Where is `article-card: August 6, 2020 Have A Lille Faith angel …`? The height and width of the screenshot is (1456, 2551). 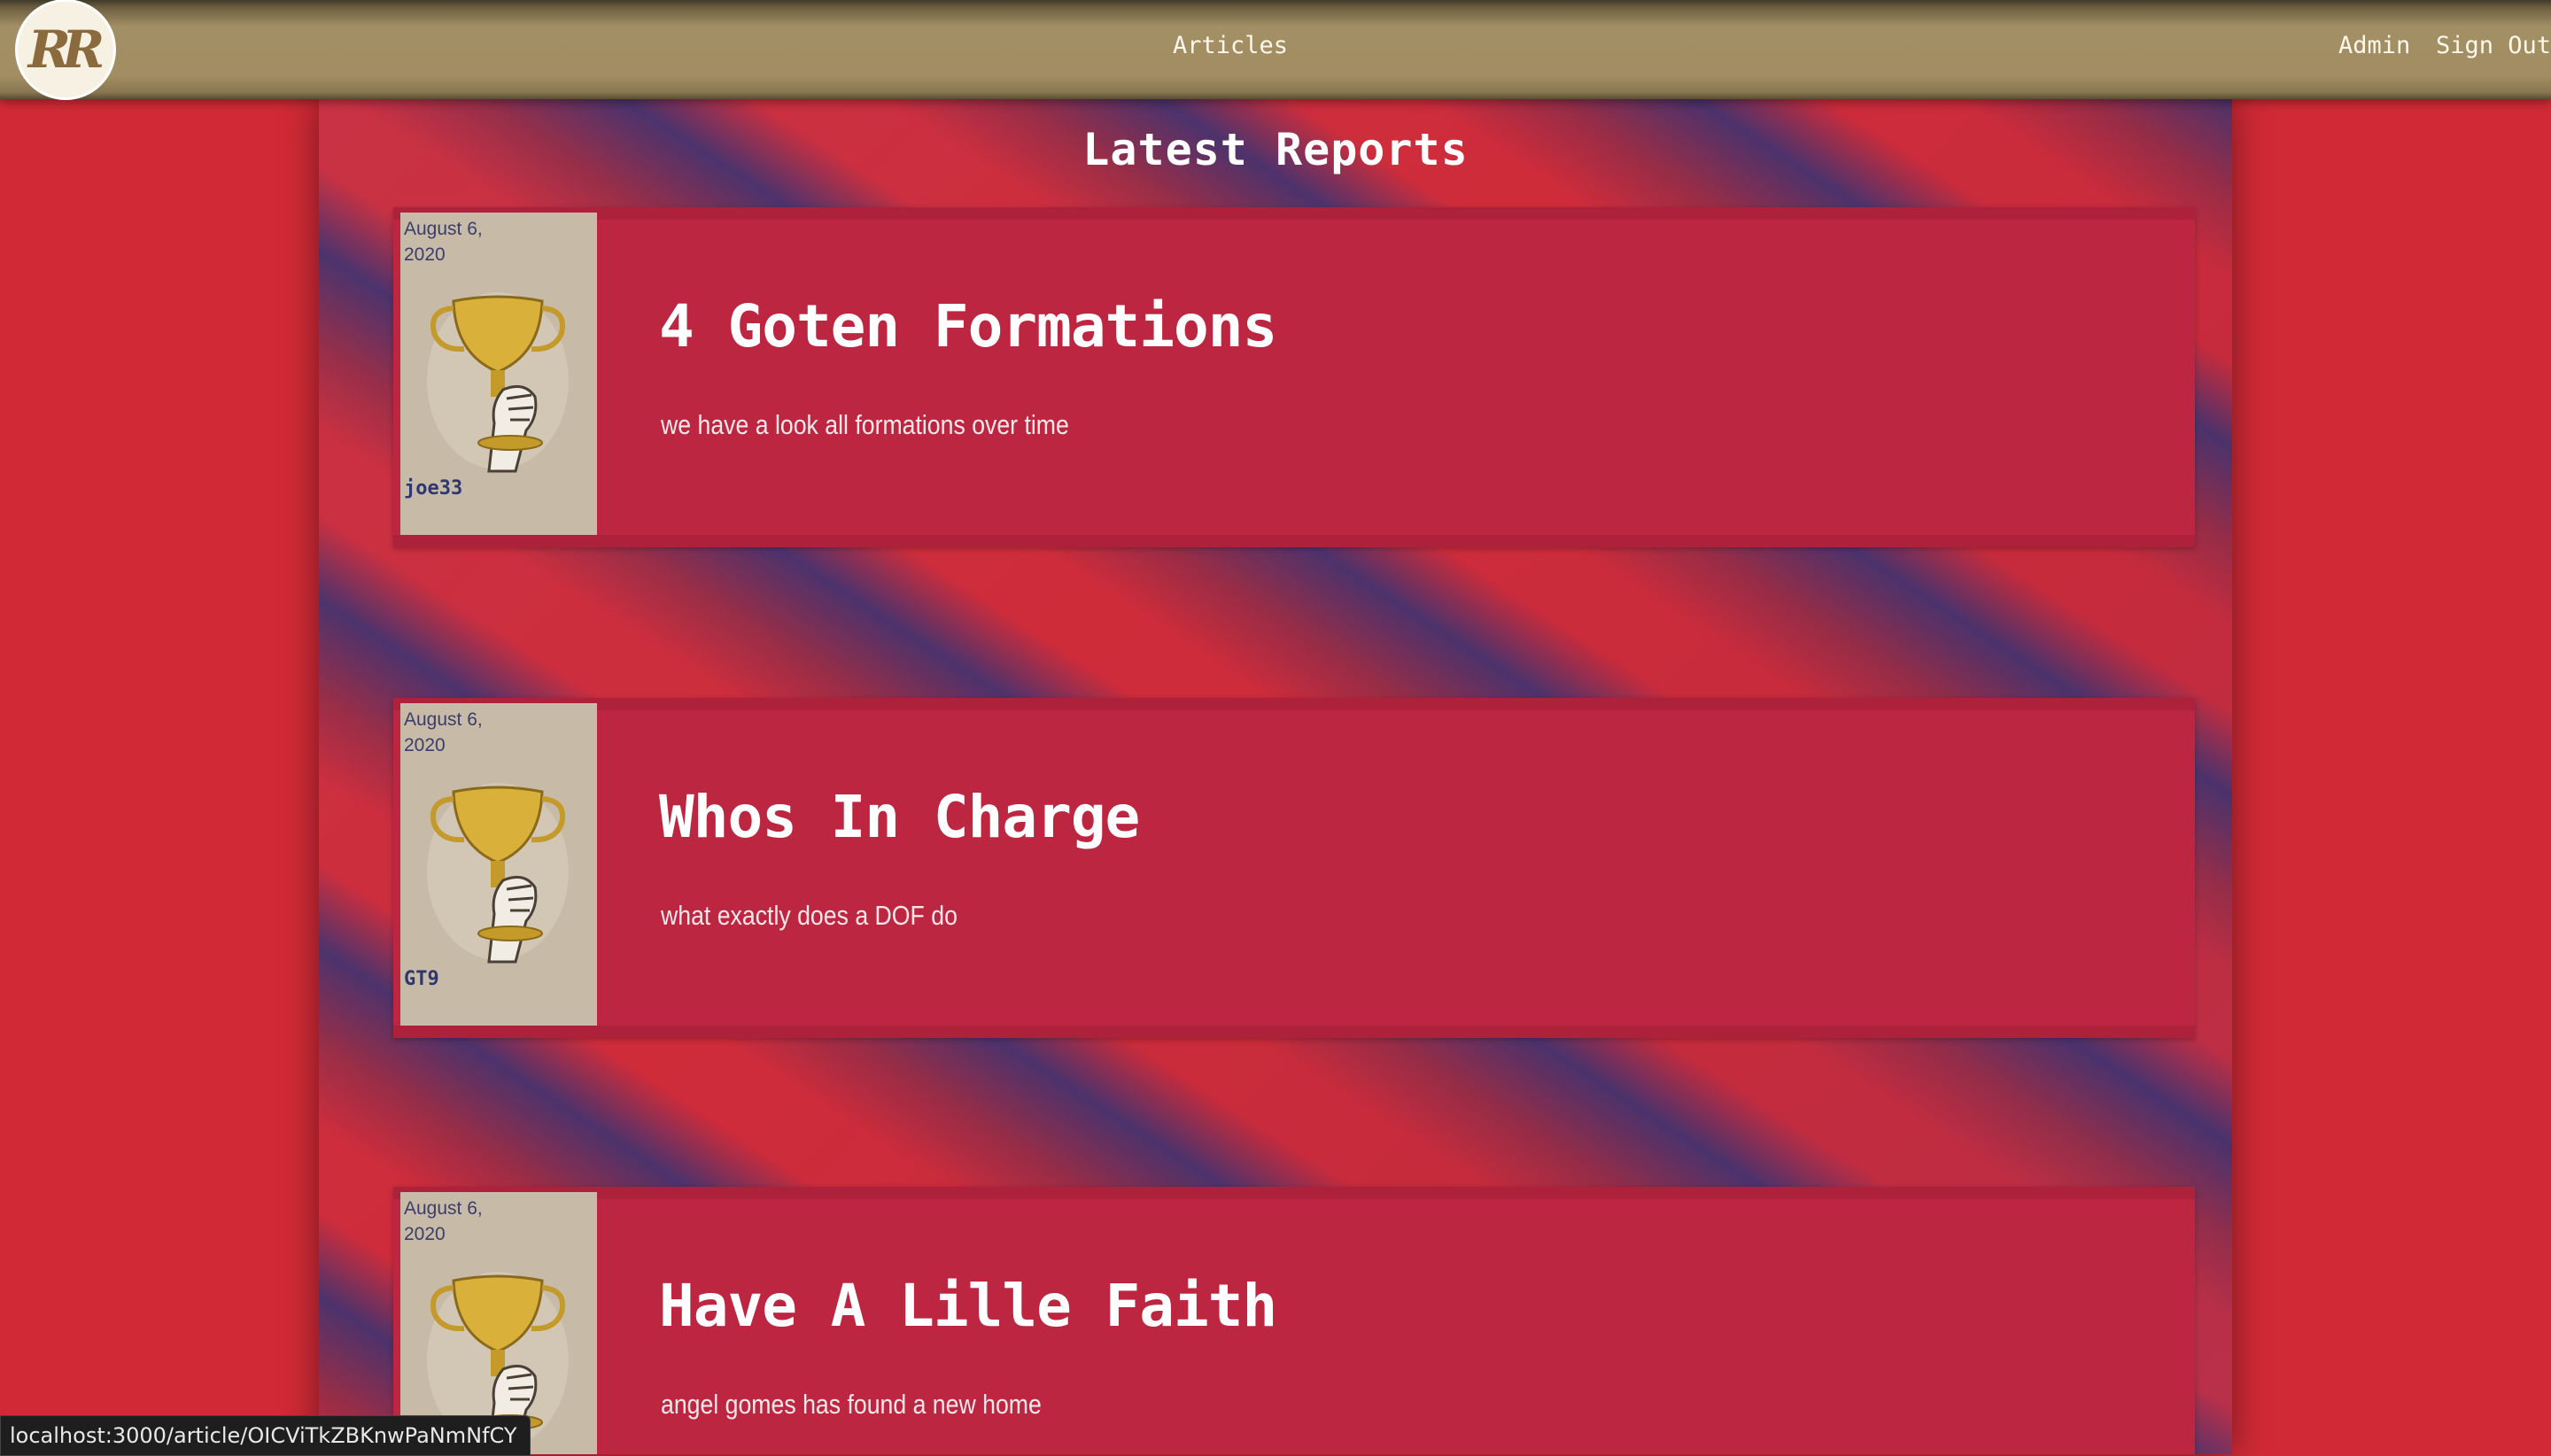 article-card: August 6, 2020 Have A Lille Faith angel … is located at coordinates (1294, 1320).